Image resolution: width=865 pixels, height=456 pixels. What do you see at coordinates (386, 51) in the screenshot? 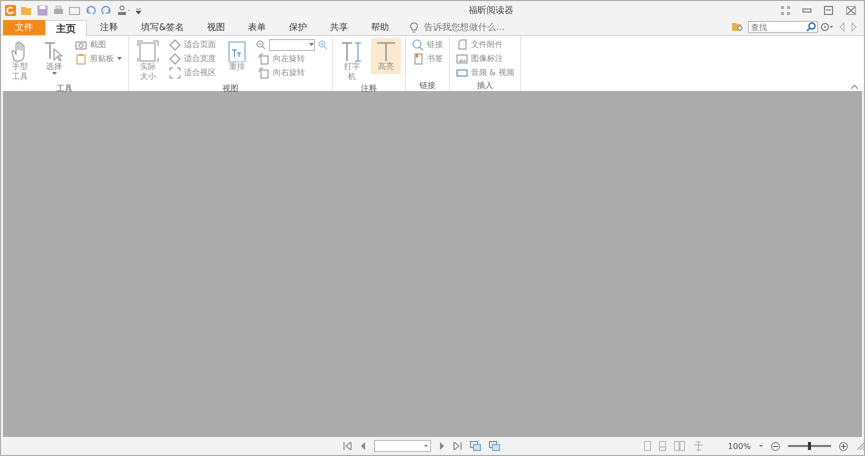
I see `highlight-text-icon` at bounding box center [386, 51].